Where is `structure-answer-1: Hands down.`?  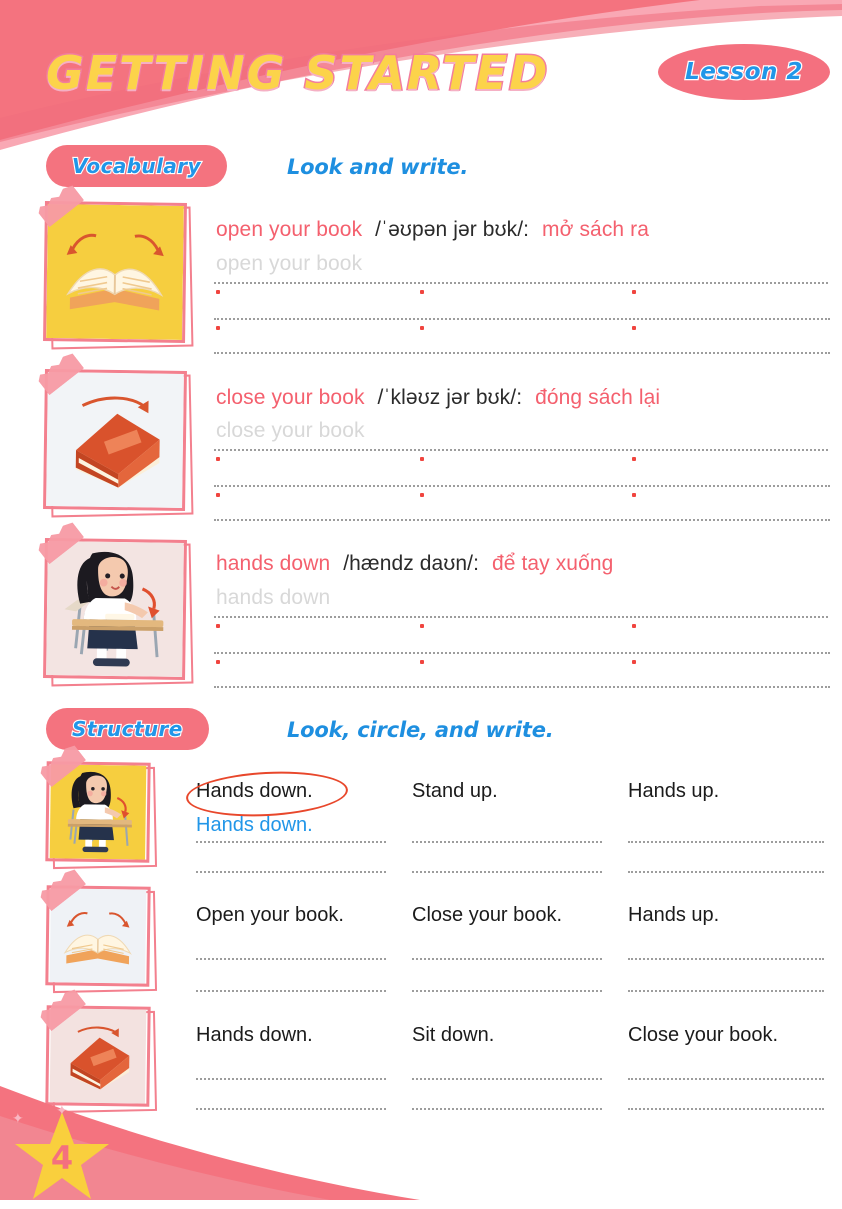 structure-answer-1: Hands down. is located at coordinates (254, 825).